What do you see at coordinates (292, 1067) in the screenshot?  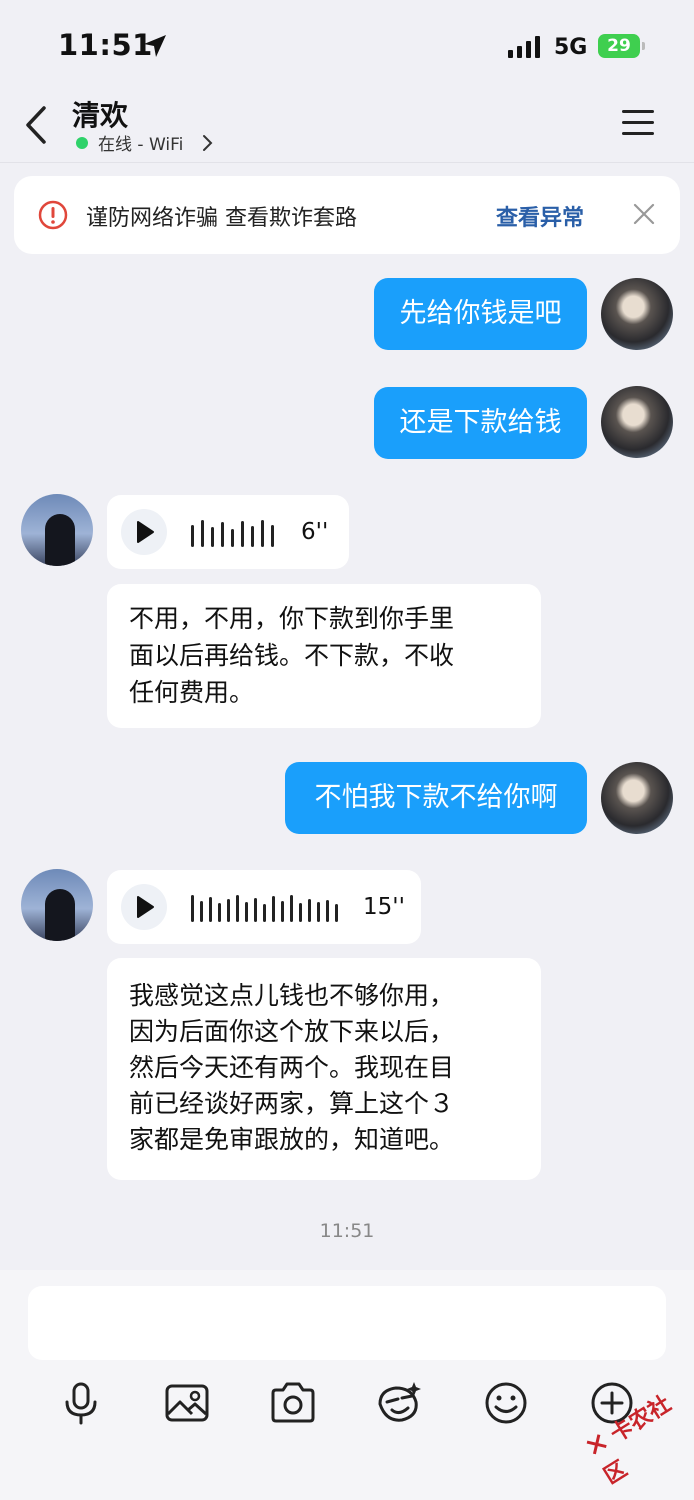 I see `message-line: 然后今天还有两个。我现在目` at bounding box center [292, 1067].